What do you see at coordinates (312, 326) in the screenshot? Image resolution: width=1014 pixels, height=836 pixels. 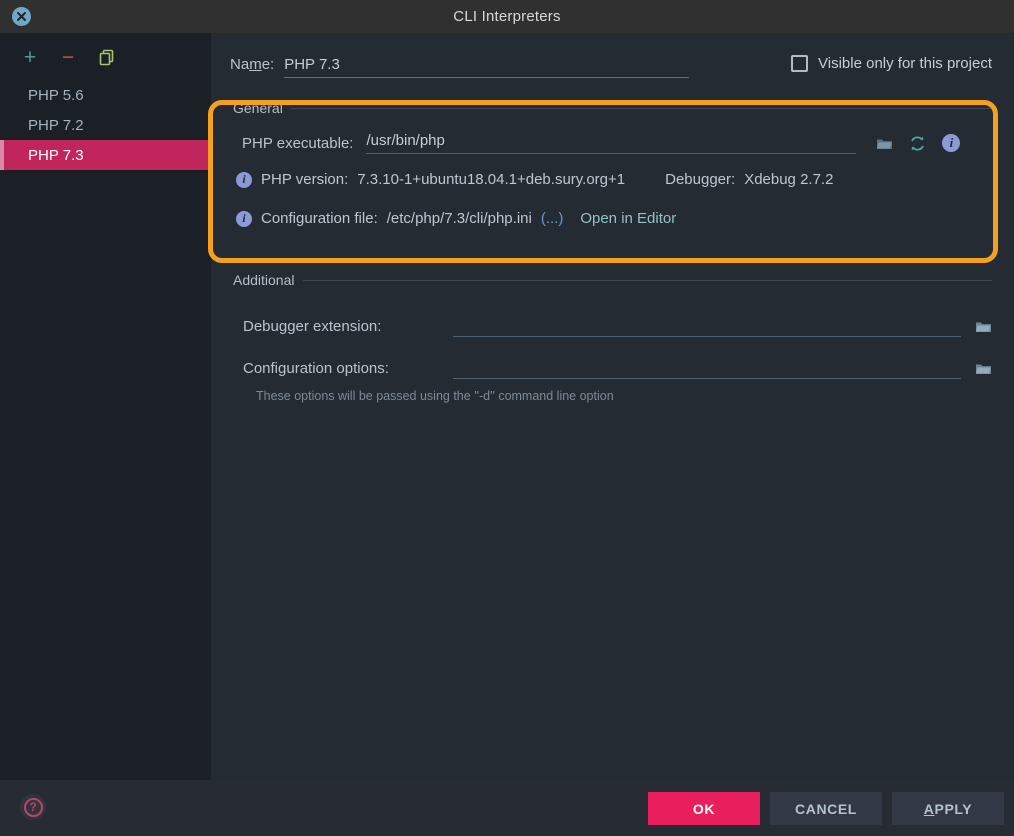 I see `debugger-extension-label: Debugger extension:` at bounding box center [312, 326].